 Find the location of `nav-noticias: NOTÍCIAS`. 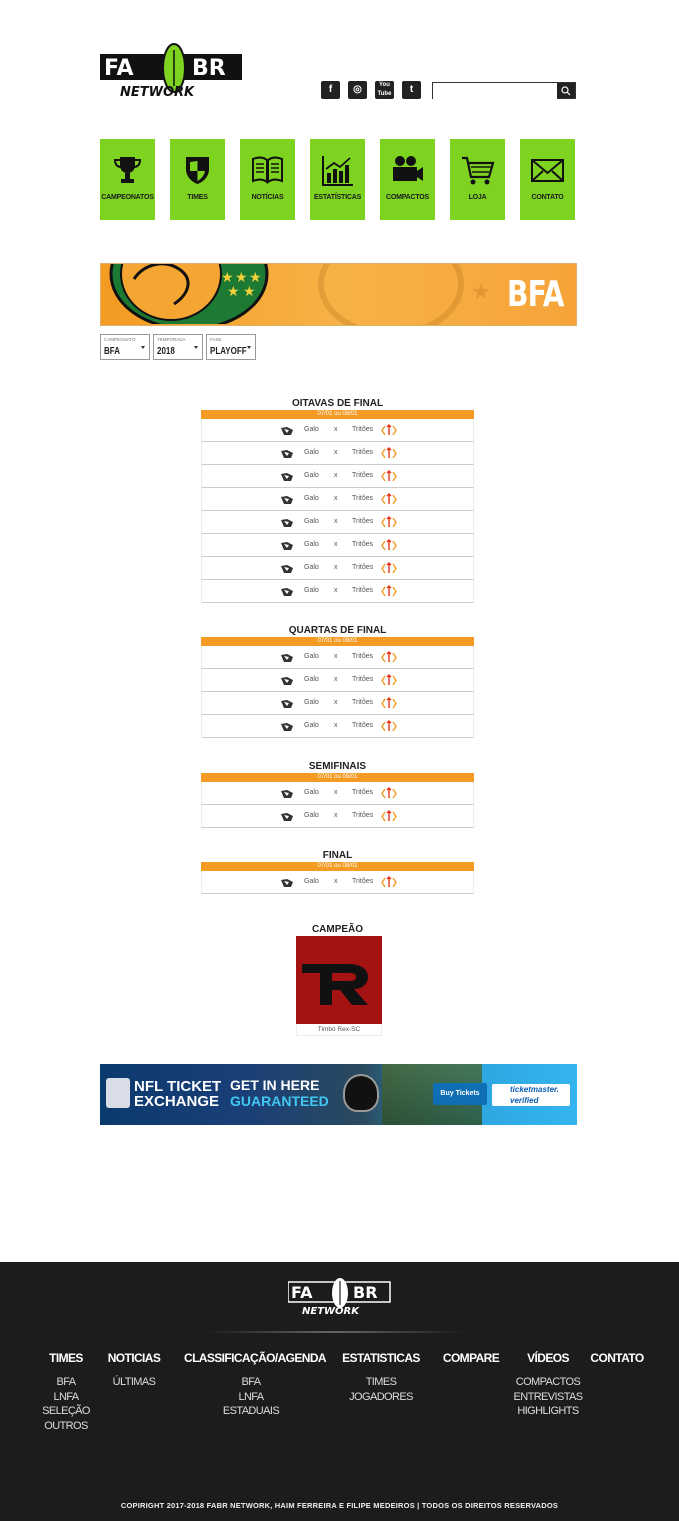

nav-noticias: NOTÍCIAS is located at coordinates (267, 179).